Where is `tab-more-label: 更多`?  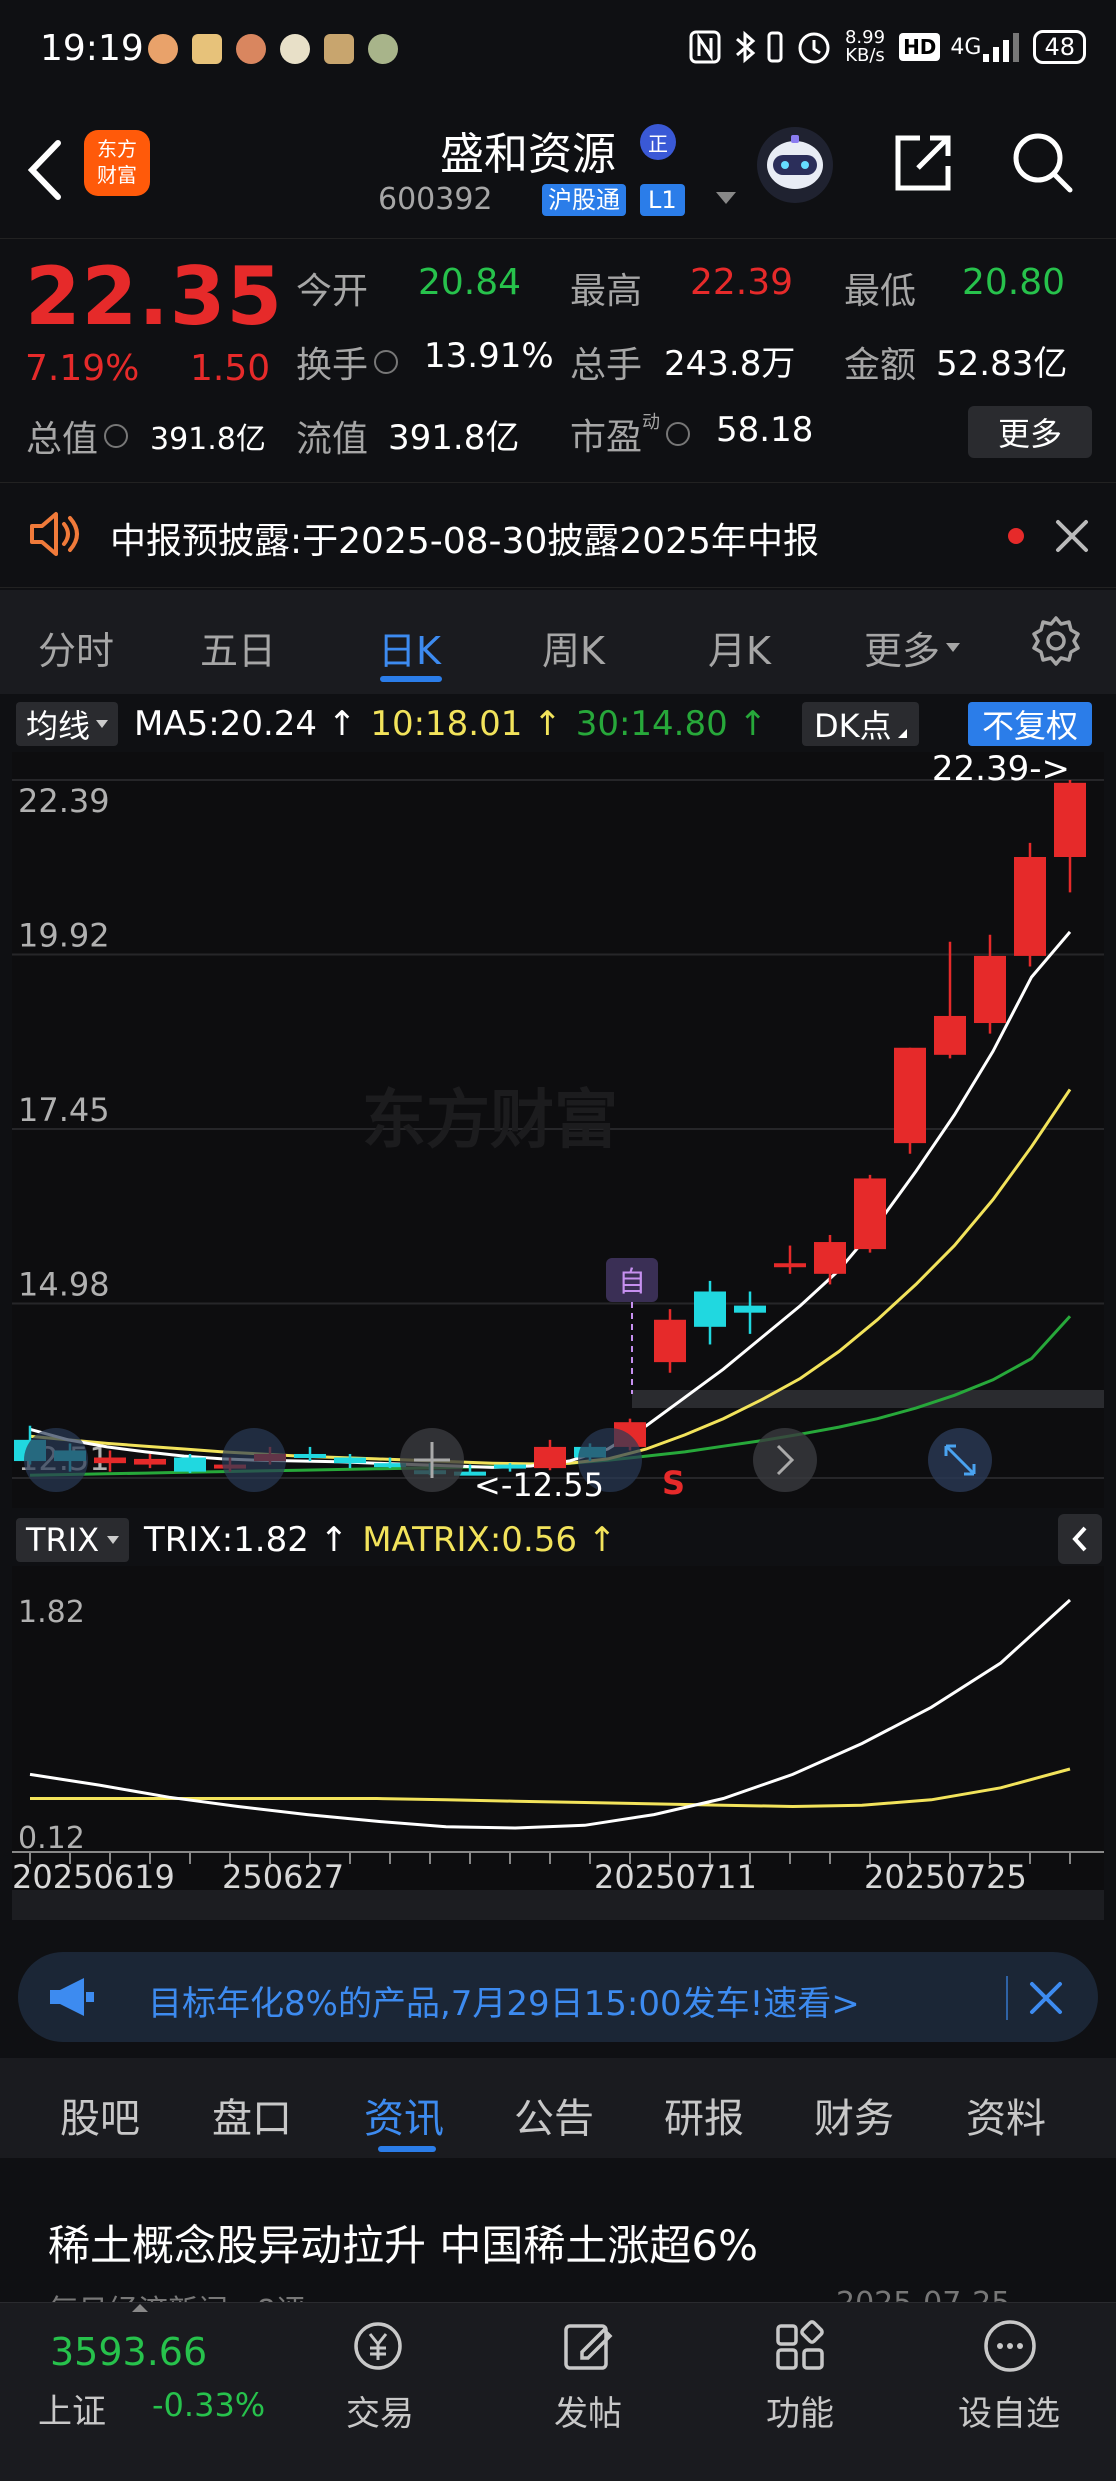 tab-more-label: 更多 is located at coordinates (902, 651).